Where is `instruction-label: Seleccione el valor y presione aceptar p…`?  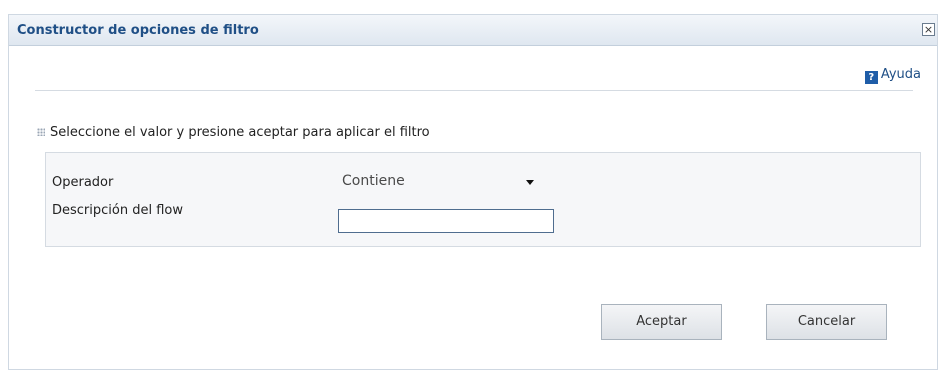 instruction-label: Seleccione el valor y presione aceptar p… is located at coordinates (240, 132).